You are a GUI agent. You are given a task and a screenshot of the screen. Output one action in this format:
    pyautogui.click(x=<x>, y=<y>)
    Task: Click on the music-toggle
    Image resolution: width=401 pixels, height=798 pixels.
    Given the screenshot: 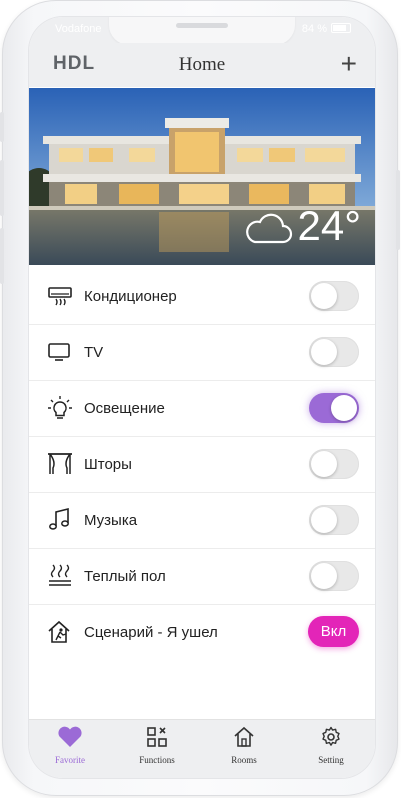 What is the action you would take?
    pyautogui.click(x=334, y=520)
    